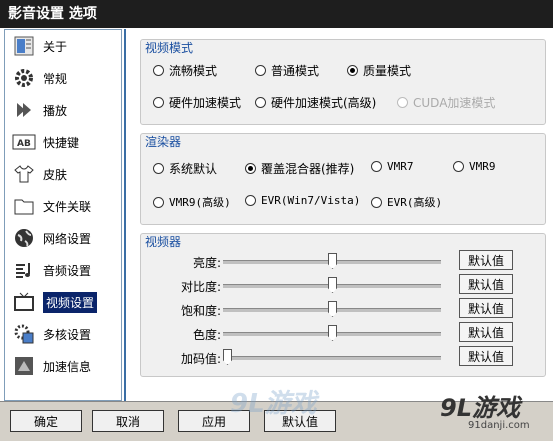 The width and height of the screenshot is (553, 441). What do you see at coordinates (24, 334) in the screenshot?
I see `chip-icon` at bounding box center [24, 334].